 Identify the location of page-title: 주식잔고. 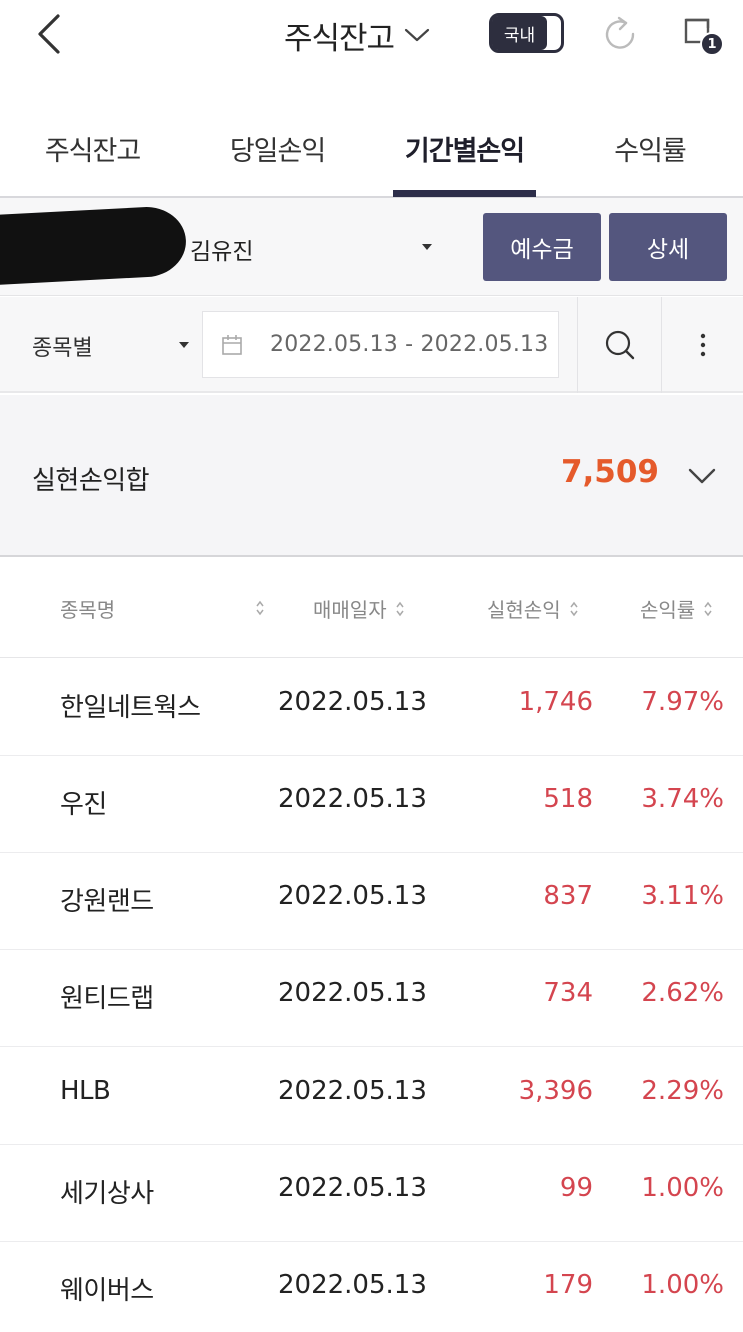
(339, 38).